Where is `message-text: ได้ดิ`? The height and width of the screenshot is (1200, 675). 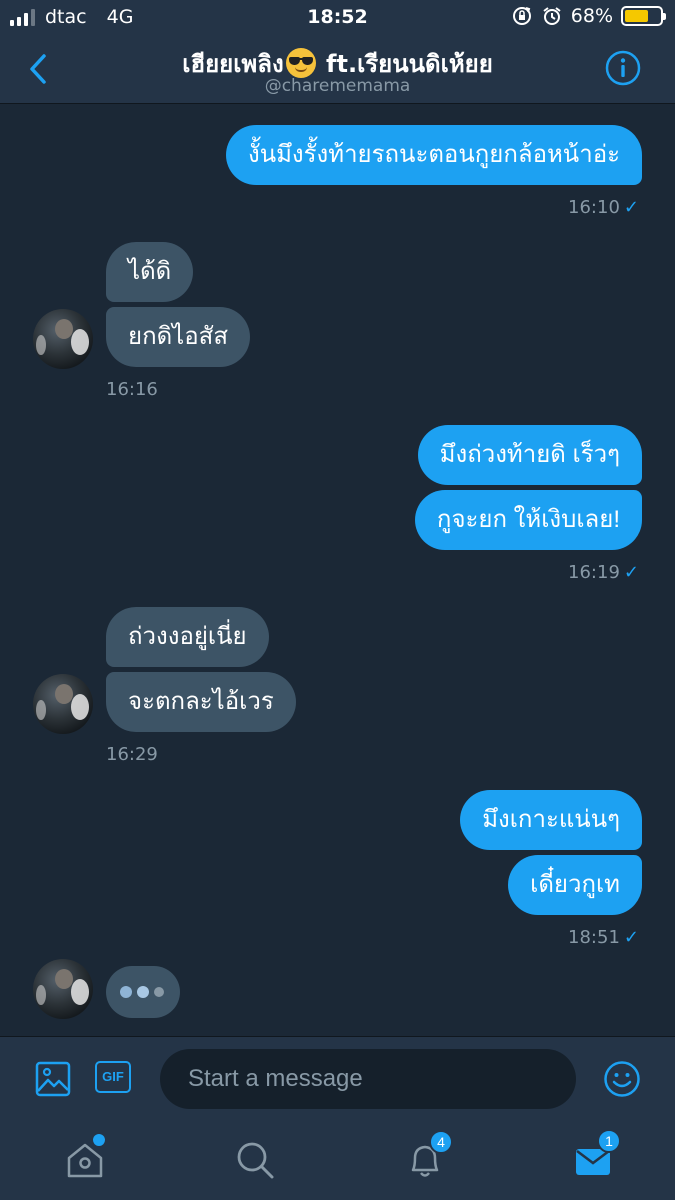 message-text: ได้ดิ is located at coordinates (150, 271).